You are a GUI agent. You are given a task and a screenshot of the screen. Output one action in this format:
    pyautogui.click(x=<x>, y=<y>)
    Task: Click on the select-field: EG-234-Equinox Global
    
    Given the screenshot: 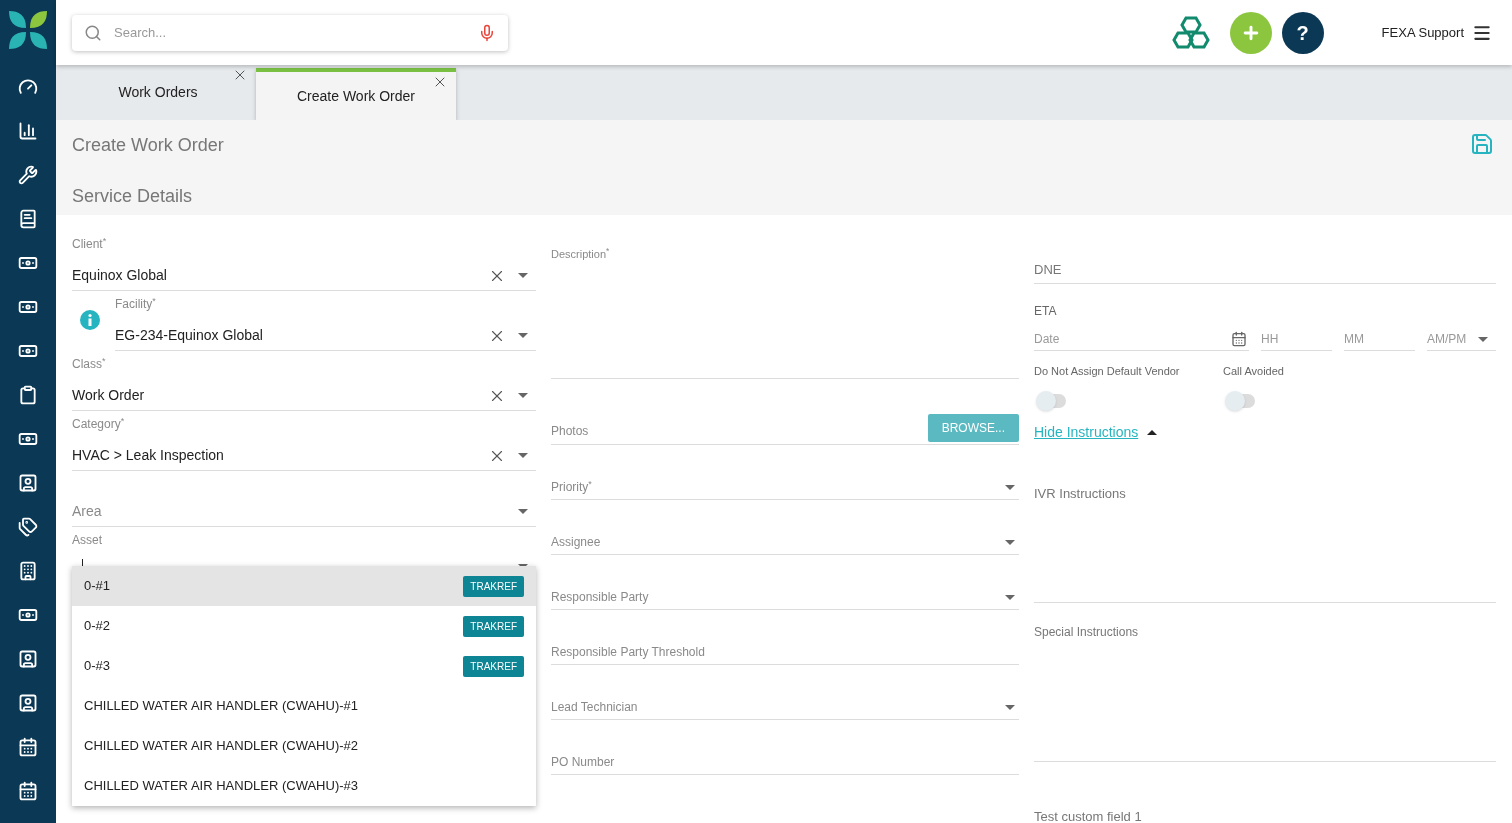 What is the action you would take?
    pyautogui.click(x=325, y=338)
    